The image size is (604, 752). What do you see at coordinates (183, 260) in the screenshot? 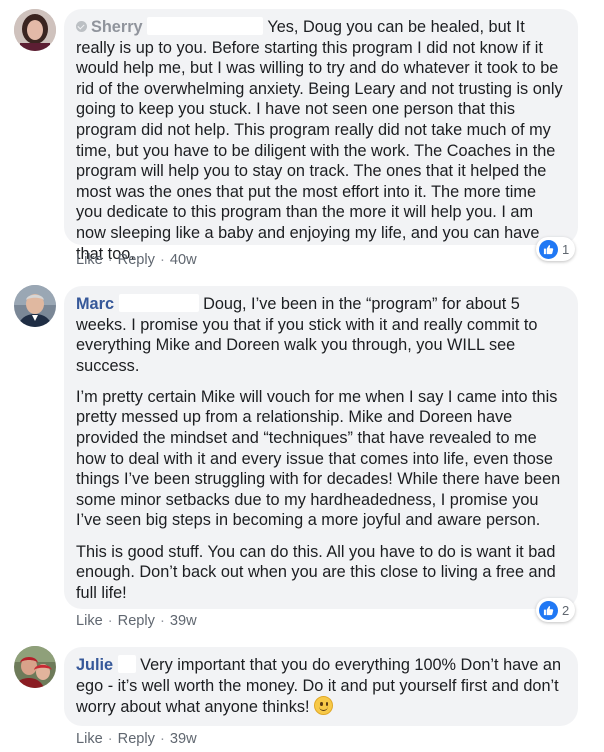
I see `timestamp: 40w` at bounding box center [183, 260].